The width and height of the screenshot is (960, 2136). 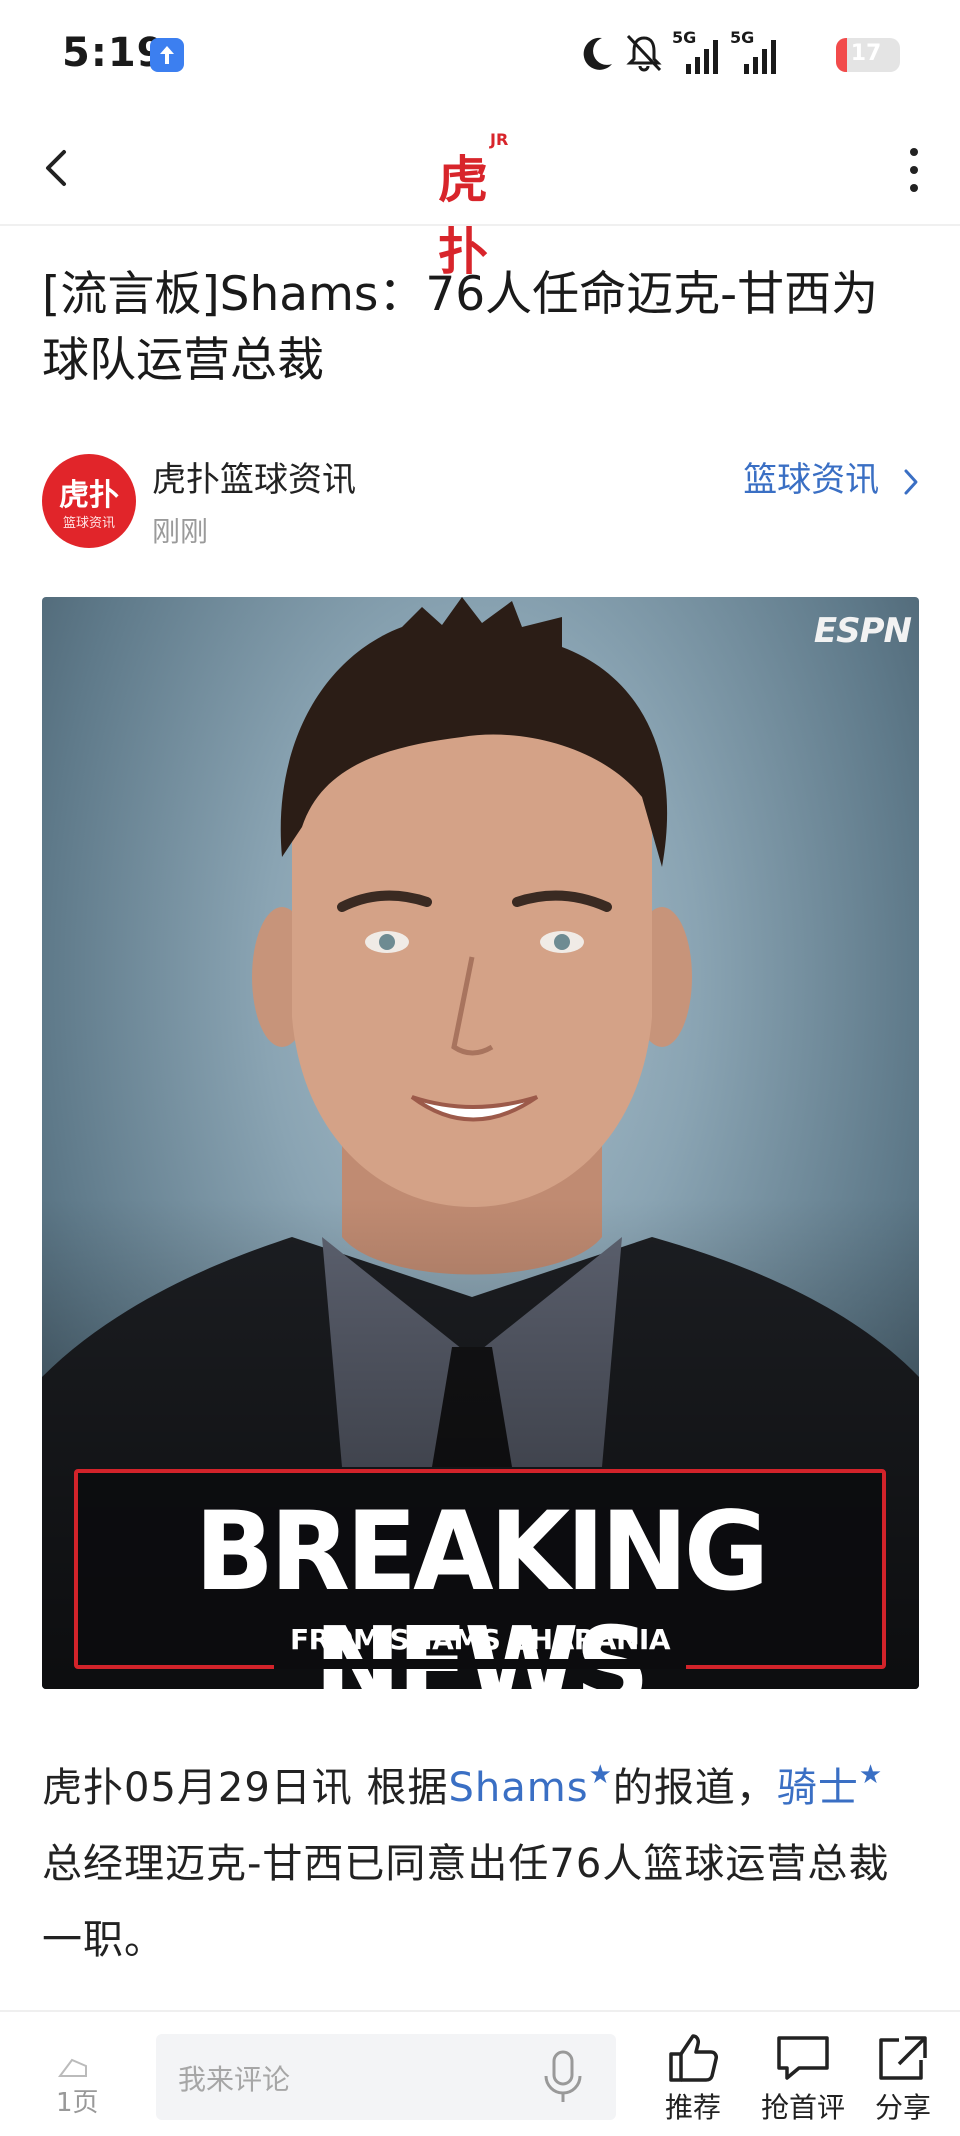 What do you see at coordinates (482, 500) in the screenshot?
I see `author-row: 虎扑 篮球资讯 虎扑篮球资讯 刚刚 篮球资讯` at bounding box center [482, 500].